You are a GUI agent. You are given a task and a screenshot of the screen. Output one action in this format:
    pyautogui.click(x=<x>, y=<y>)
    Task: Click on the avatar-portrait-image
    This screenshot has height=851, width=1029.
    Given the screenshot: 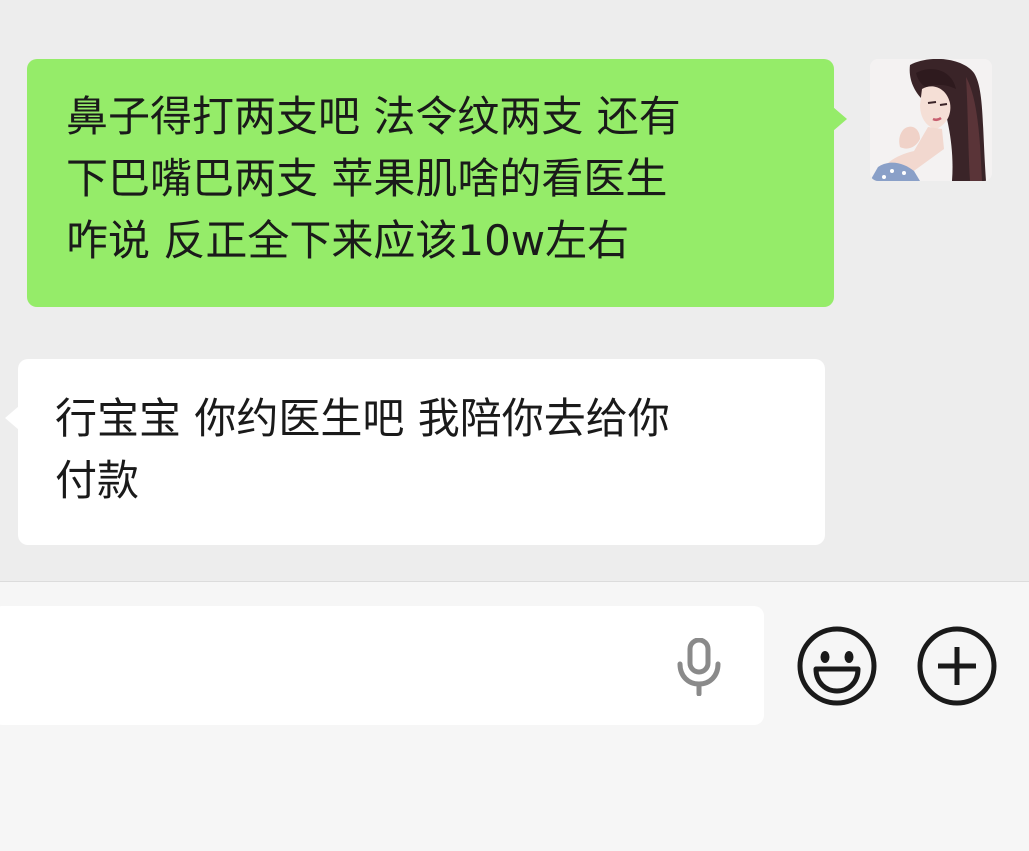 What is the action you would take?
    pyautogui.click(x=931, y=120)
    